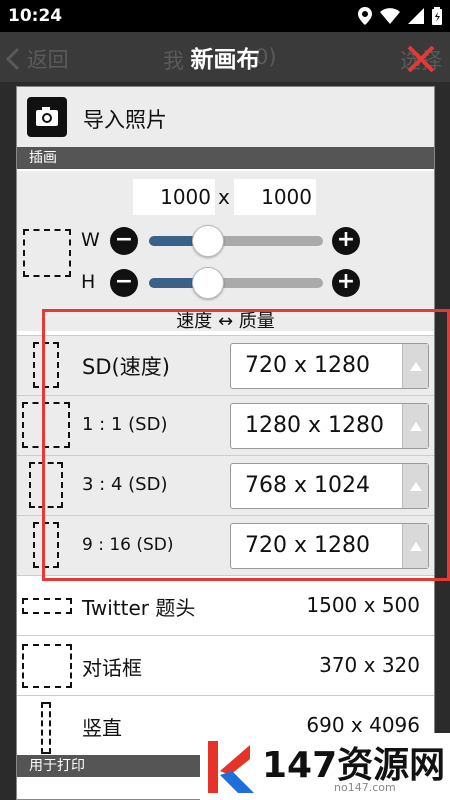 This screenshot has width=450, height=800. I want to click on width-minus-button: −, so click(124, 241).